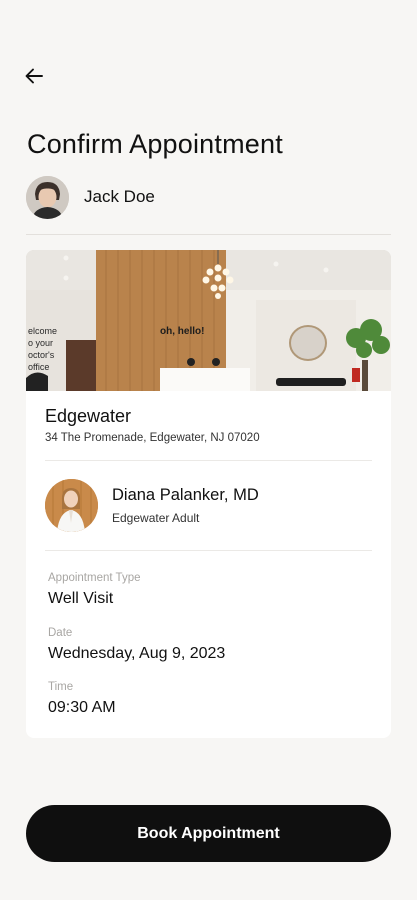 This screenshot has height=900, width=417. What do you see at coordinates (38, 367) in the screenshot?
I see `svg-text: office` at bounding box center [38, 367].